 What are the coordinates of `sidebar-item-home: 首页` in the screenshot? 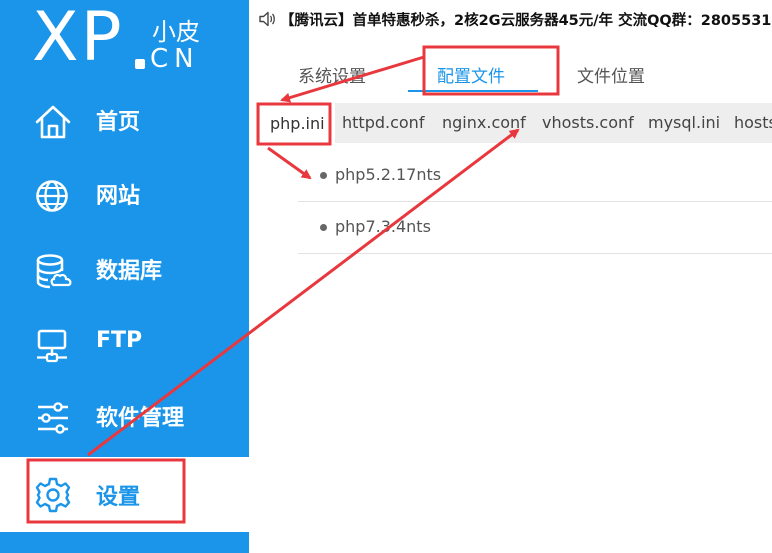 It's located at (124, 120).